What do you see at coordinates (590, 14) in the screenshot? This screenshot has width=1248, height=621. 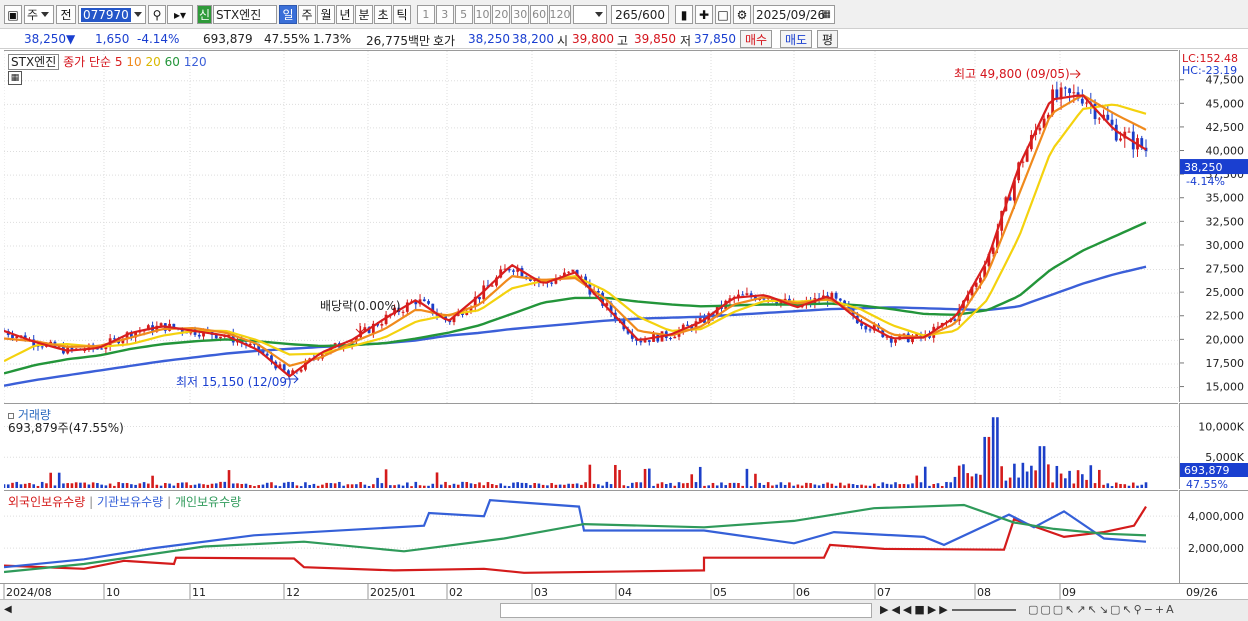 I see `unit-select` at bounding box center [590, 14].